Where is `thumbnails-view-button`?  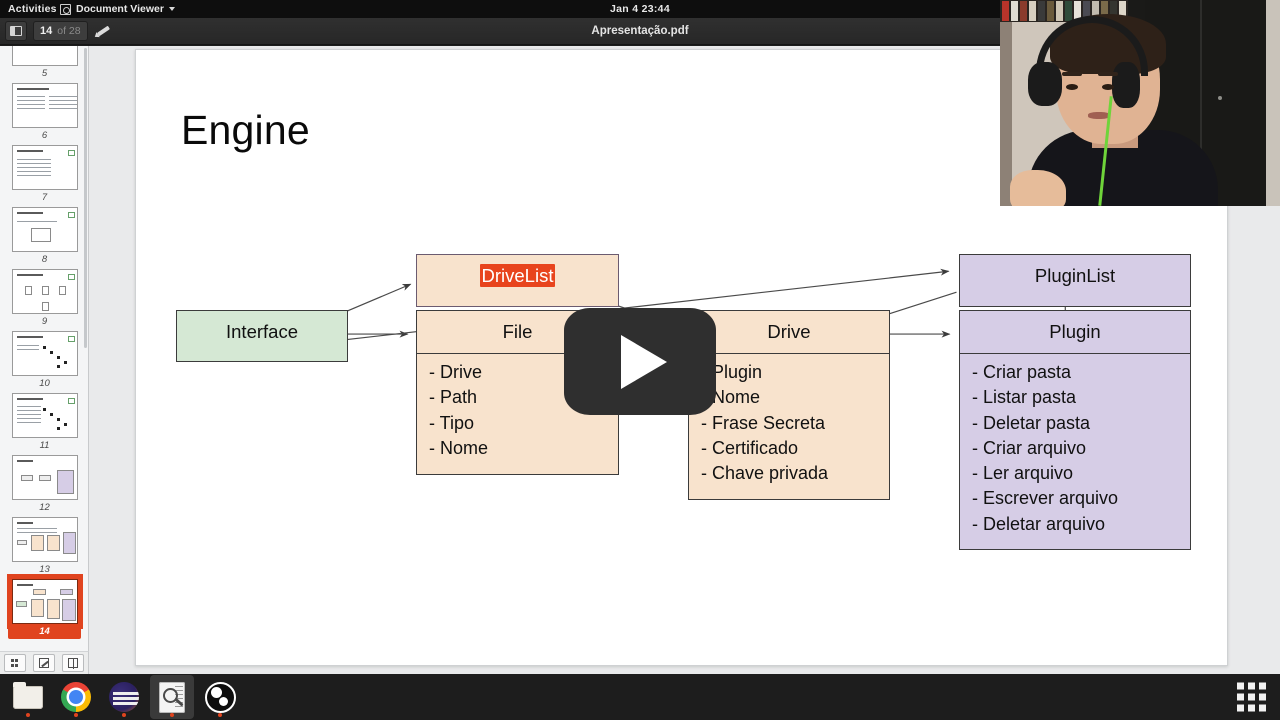
thumbnails-view-button is located at coordinates (14, 663).